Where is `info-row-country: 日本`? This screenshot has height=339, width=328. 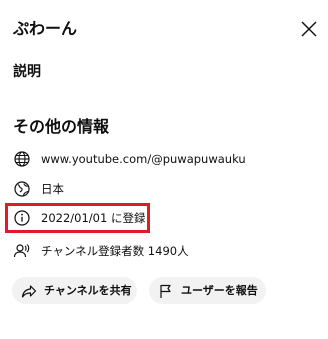 info-row-country: 日本 is located at coordinates (38, 189).